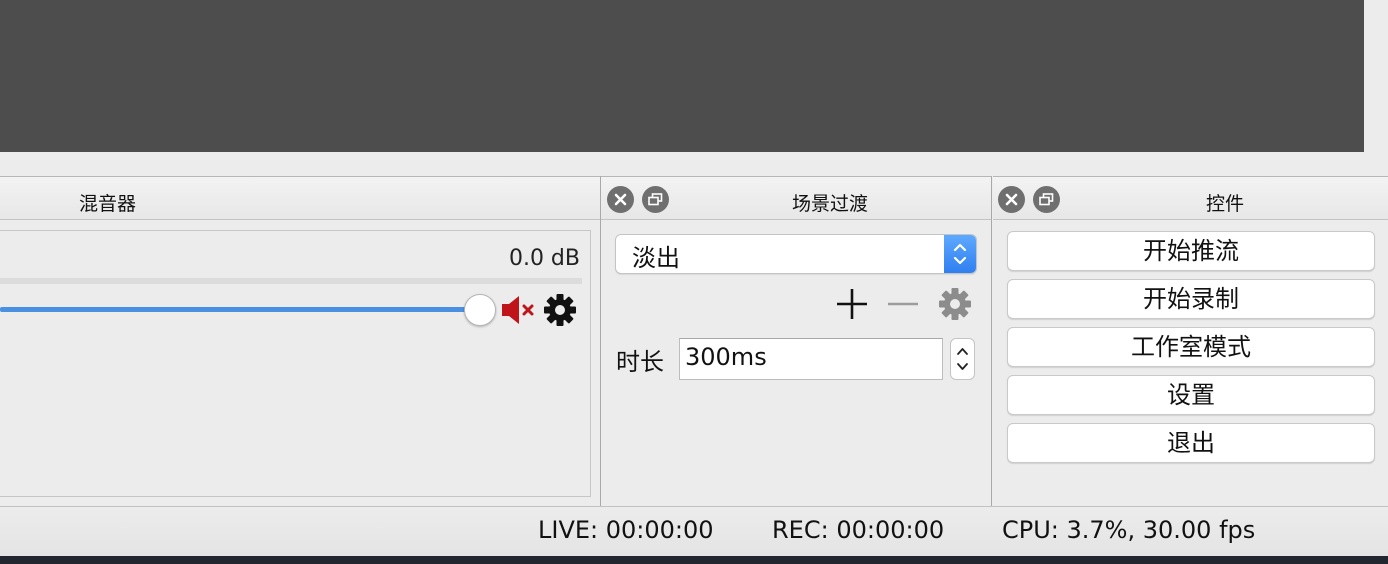 The width and height of the screenshot is (1388, 564). I want to click on duration-value: 300ms, so click(726, 357).